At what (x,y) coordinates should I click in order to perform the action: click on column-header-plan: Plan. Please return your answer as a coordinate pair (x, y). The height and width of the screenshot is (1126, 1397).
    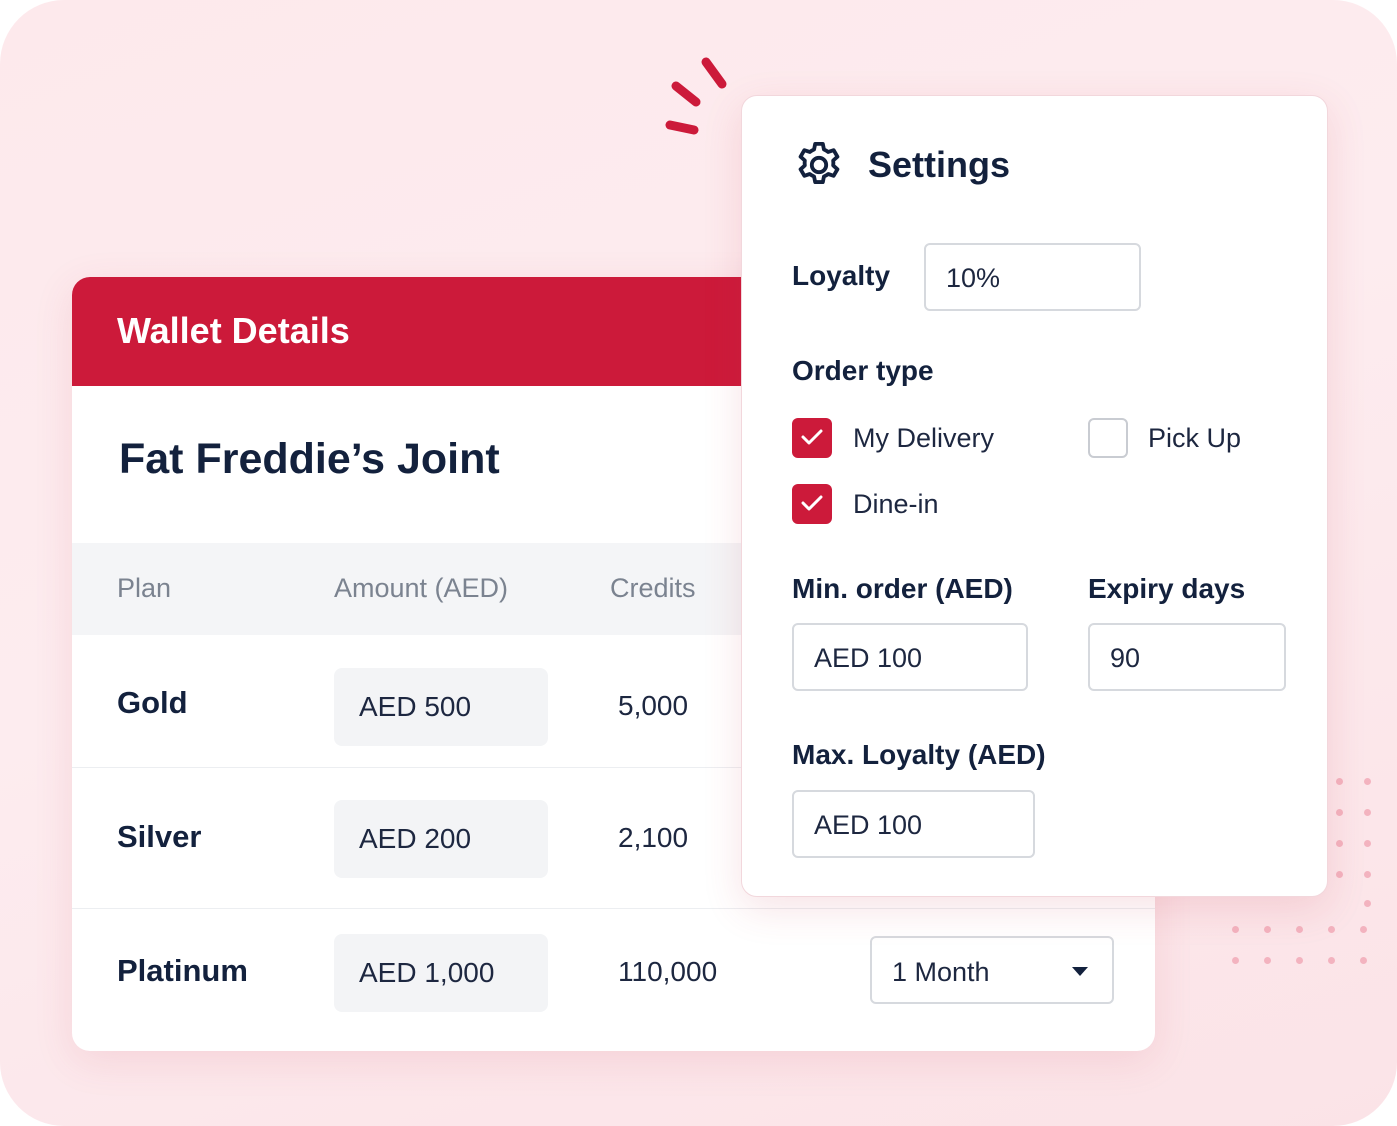
    Looking at the image, I should click on (144, 588).